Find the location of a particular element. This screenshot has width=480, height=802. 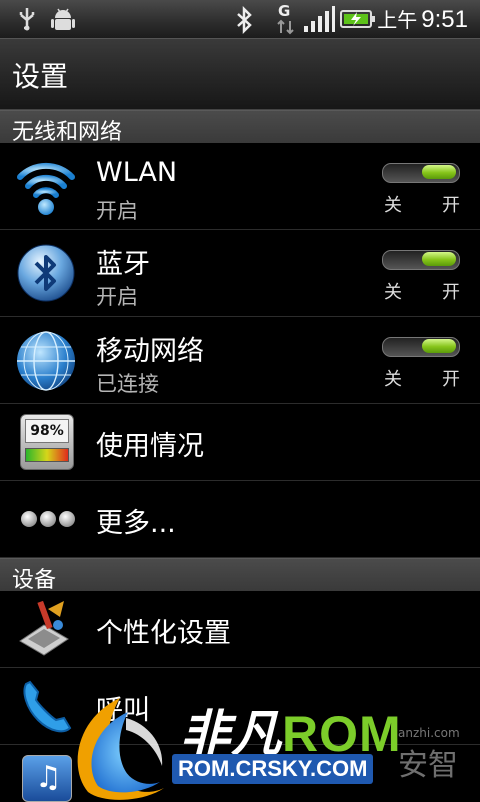

mobile-network-label: 移动网络 is located at coordinates (150, 351).